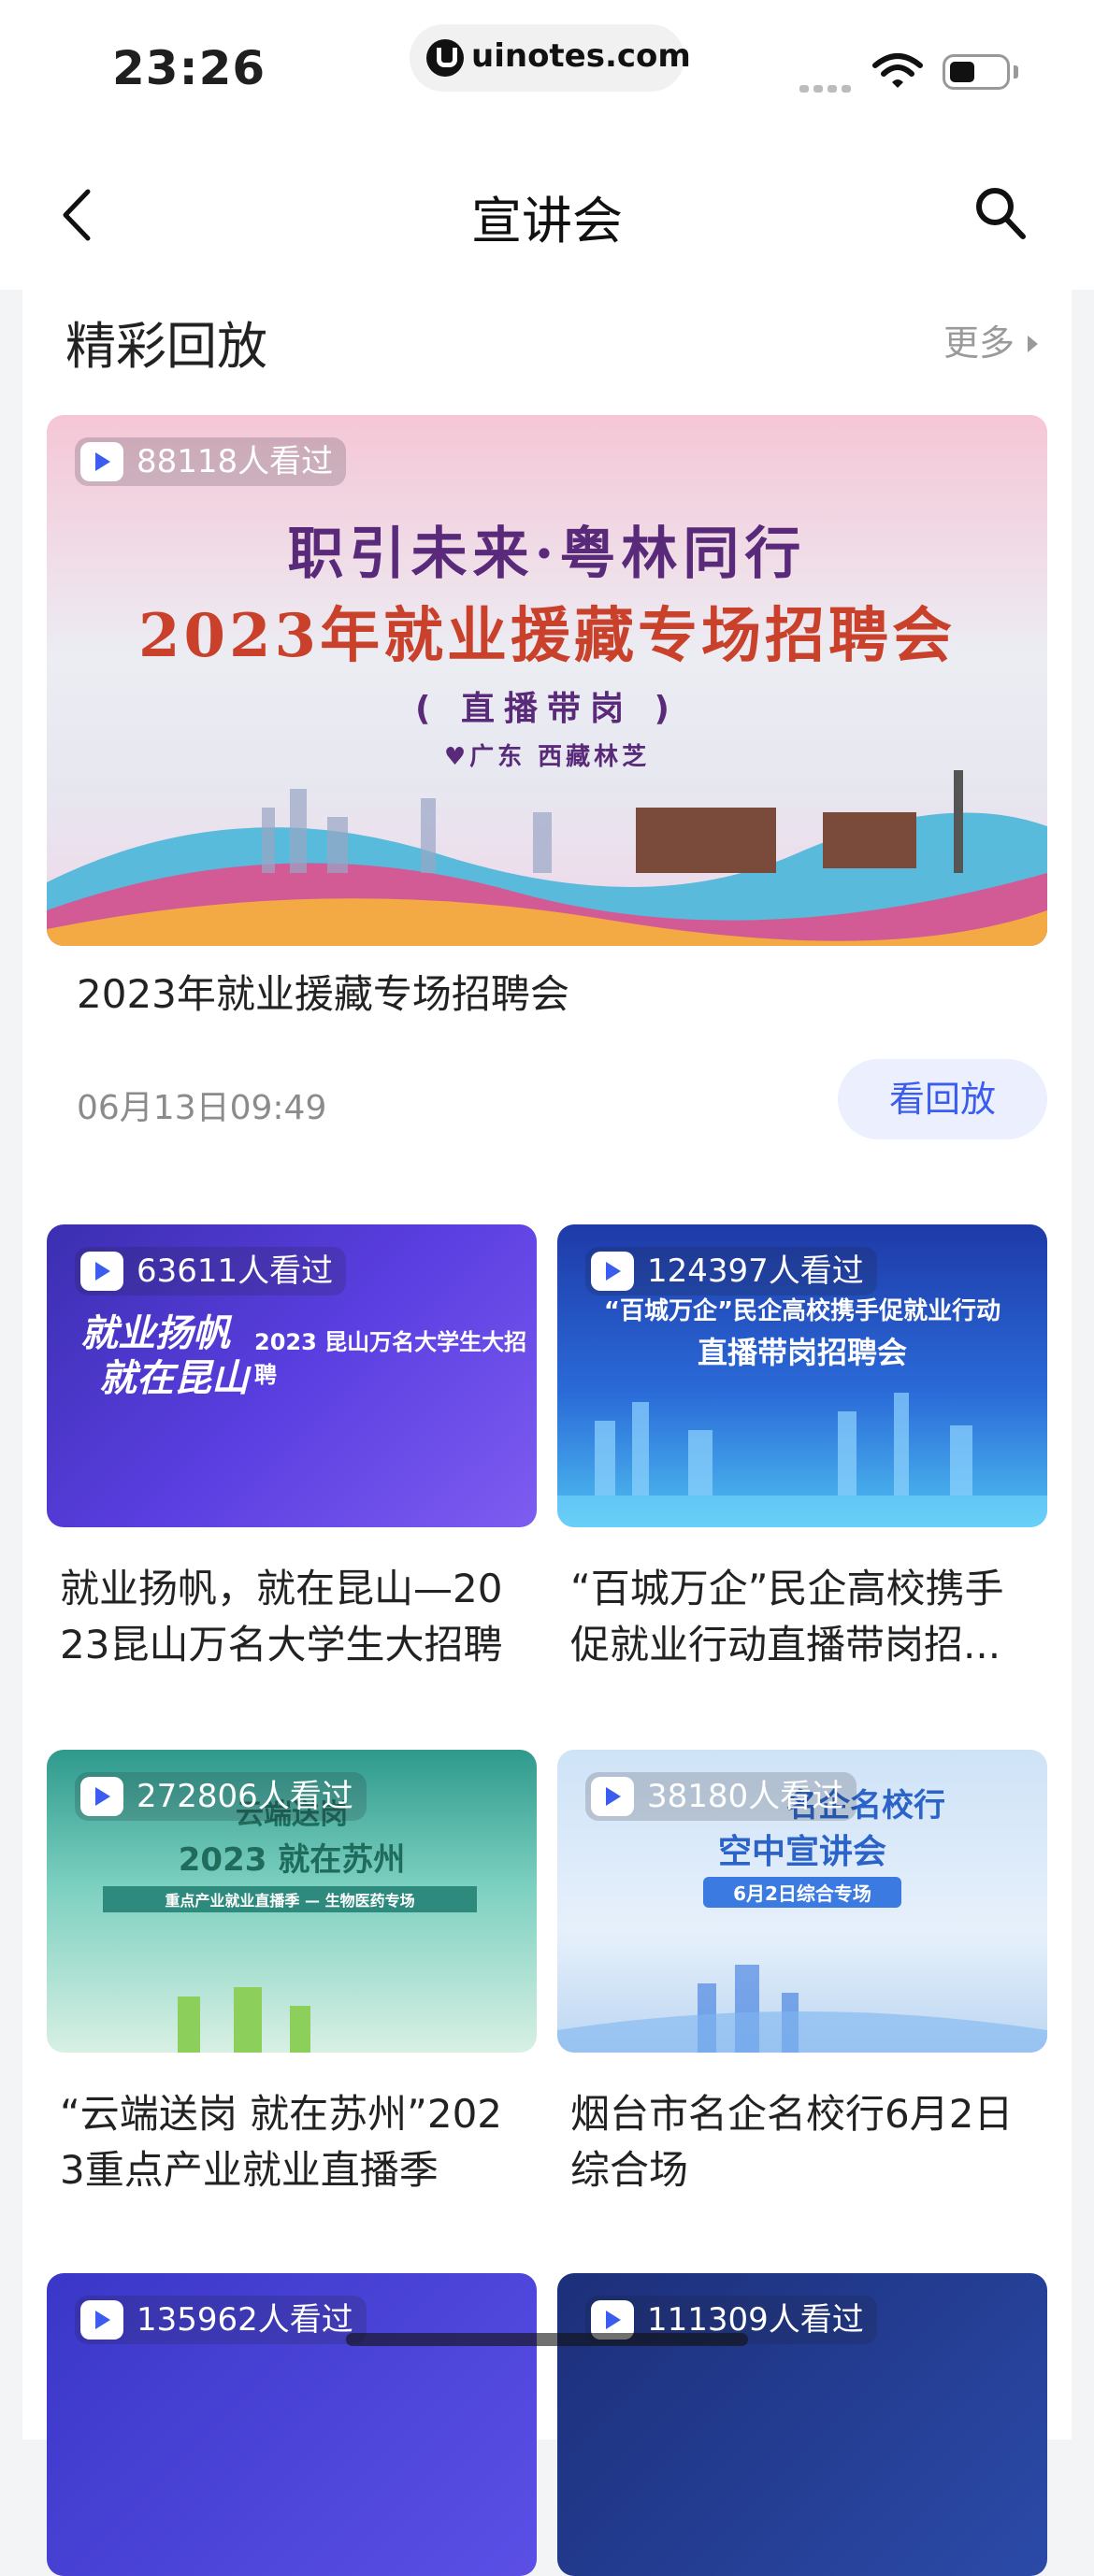  What do you see at coordinates (245, 2320) in the screenshot?
I see `view-count: 135962人看过` at bounding box center [245, 2320].